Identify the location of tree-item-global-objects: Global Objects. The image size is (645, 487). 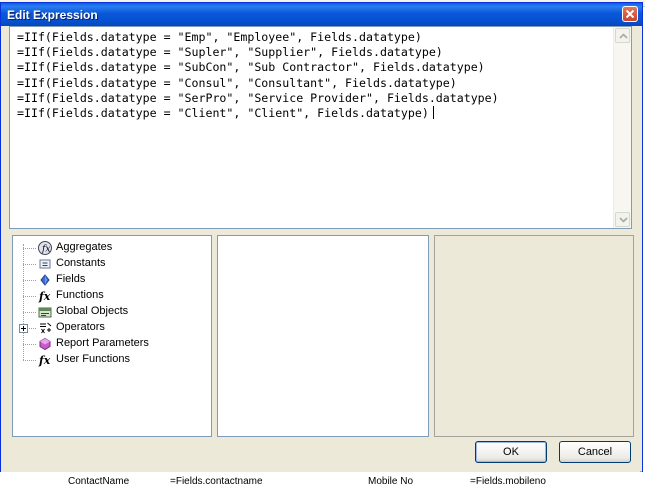
(111, 312).